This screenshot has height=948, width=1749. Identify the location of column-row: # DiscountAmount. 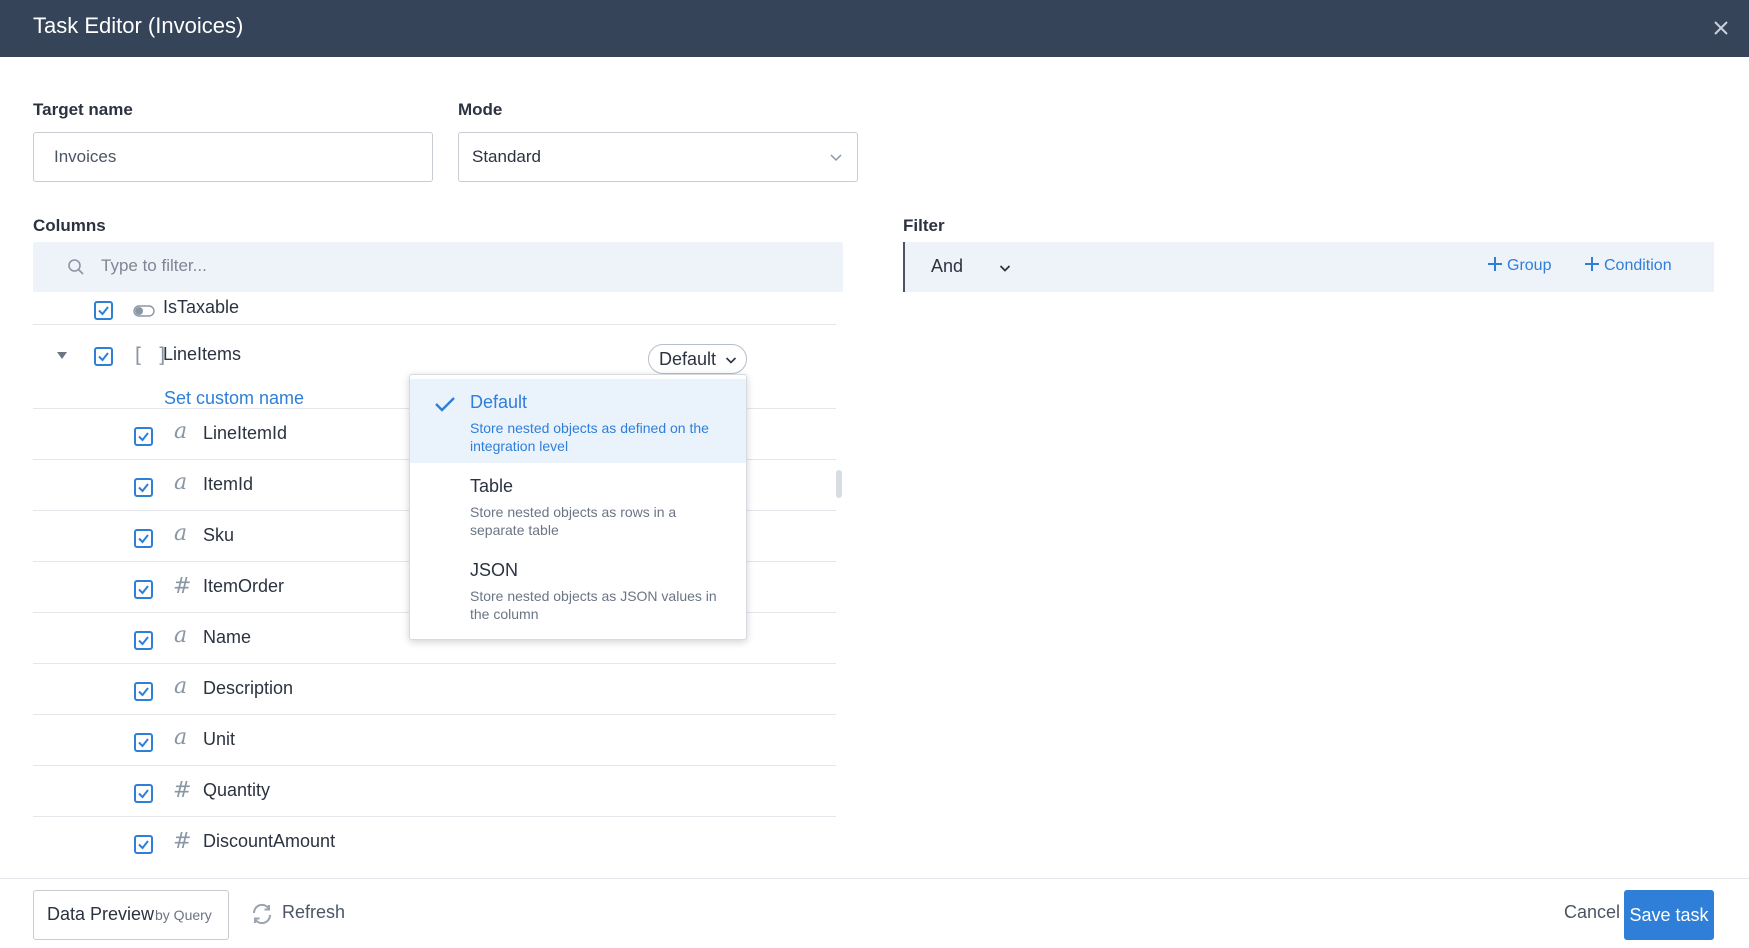
(434, 842).